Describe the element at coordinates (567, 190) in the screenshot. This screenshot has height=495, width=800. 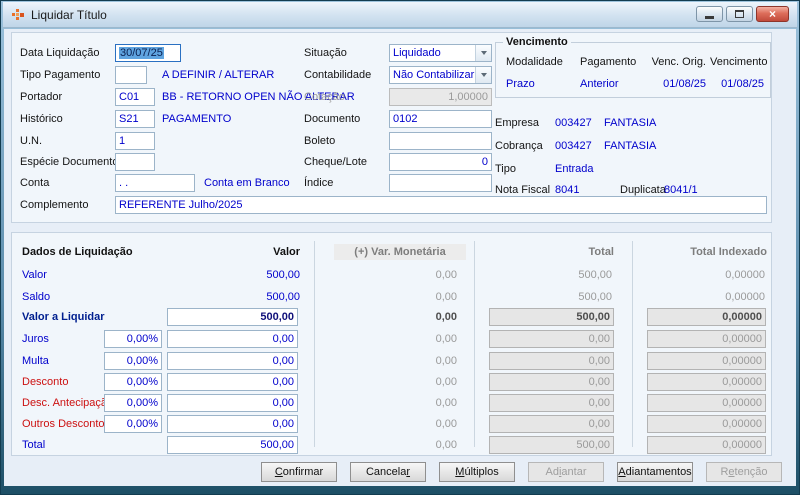
I see `nota-fiscal-value: 8041` at that location.